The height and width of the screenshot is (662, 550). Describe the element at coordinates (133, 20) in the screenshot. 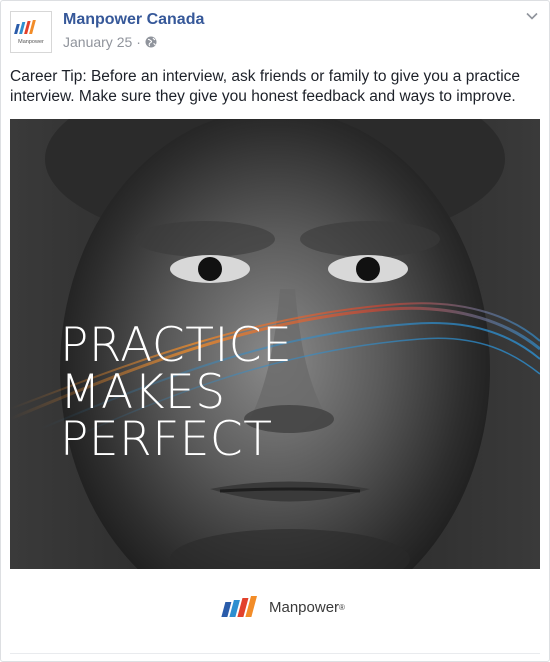

I see `page-name-link: Manpower Canada` at that location.